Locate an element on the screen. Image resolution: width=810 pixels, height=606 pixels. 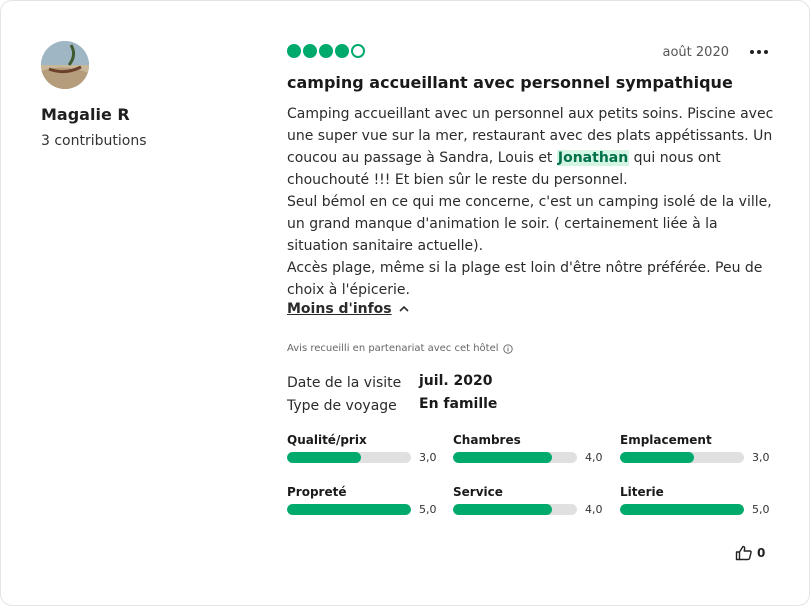
trip-type-label: Type de voyage is located at coordinates (342, 406).